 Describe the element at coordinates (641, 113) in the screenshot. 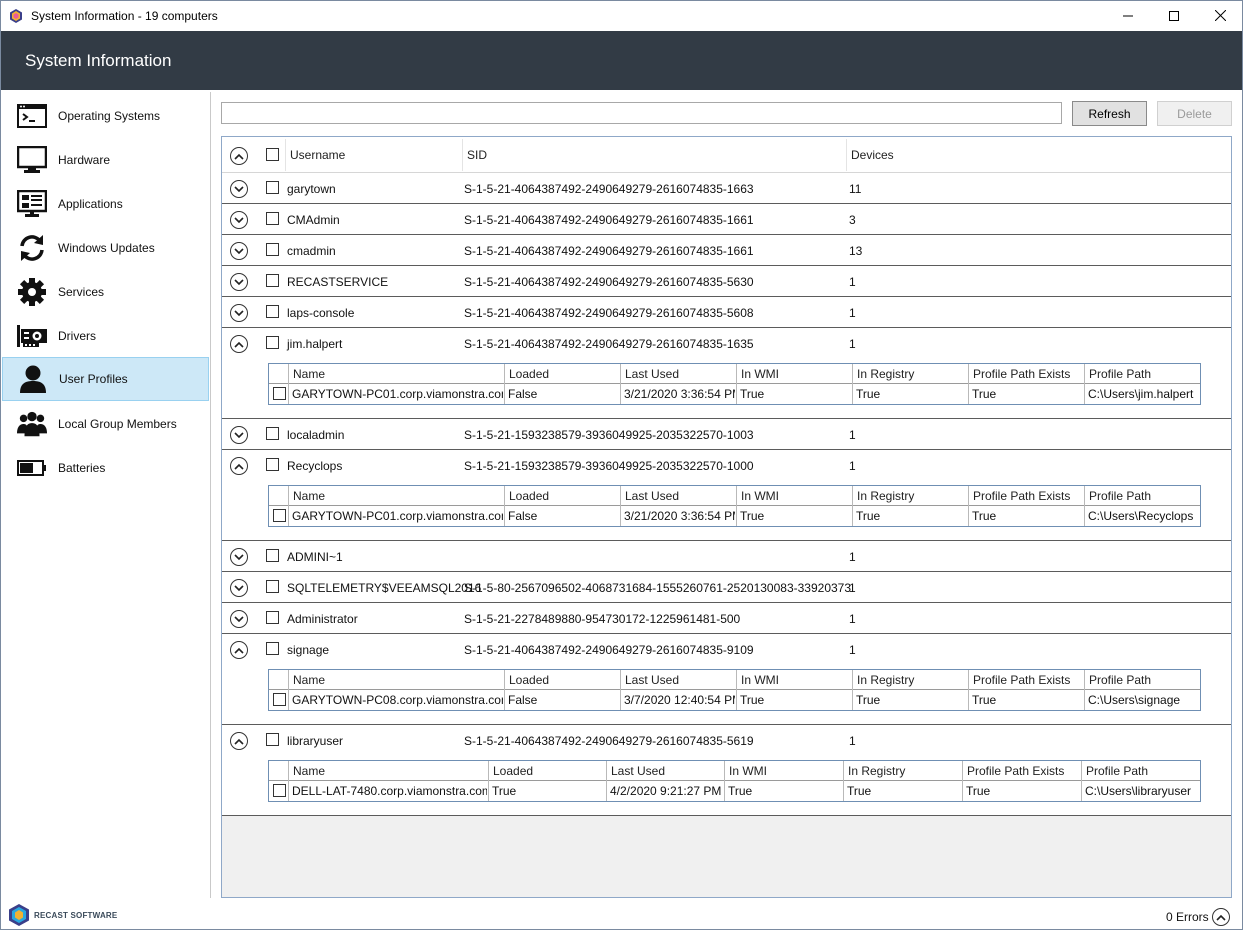

I see `search-input` at that location.